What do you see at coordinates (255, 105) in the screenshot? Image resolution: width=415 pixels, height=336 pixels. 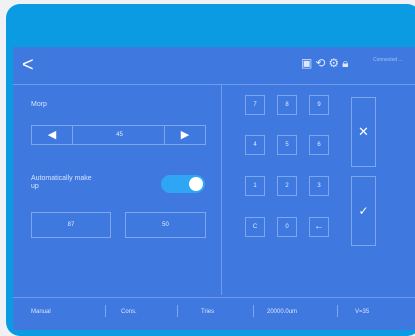 I see `key-7: 7` at bounding box center [255, 105].